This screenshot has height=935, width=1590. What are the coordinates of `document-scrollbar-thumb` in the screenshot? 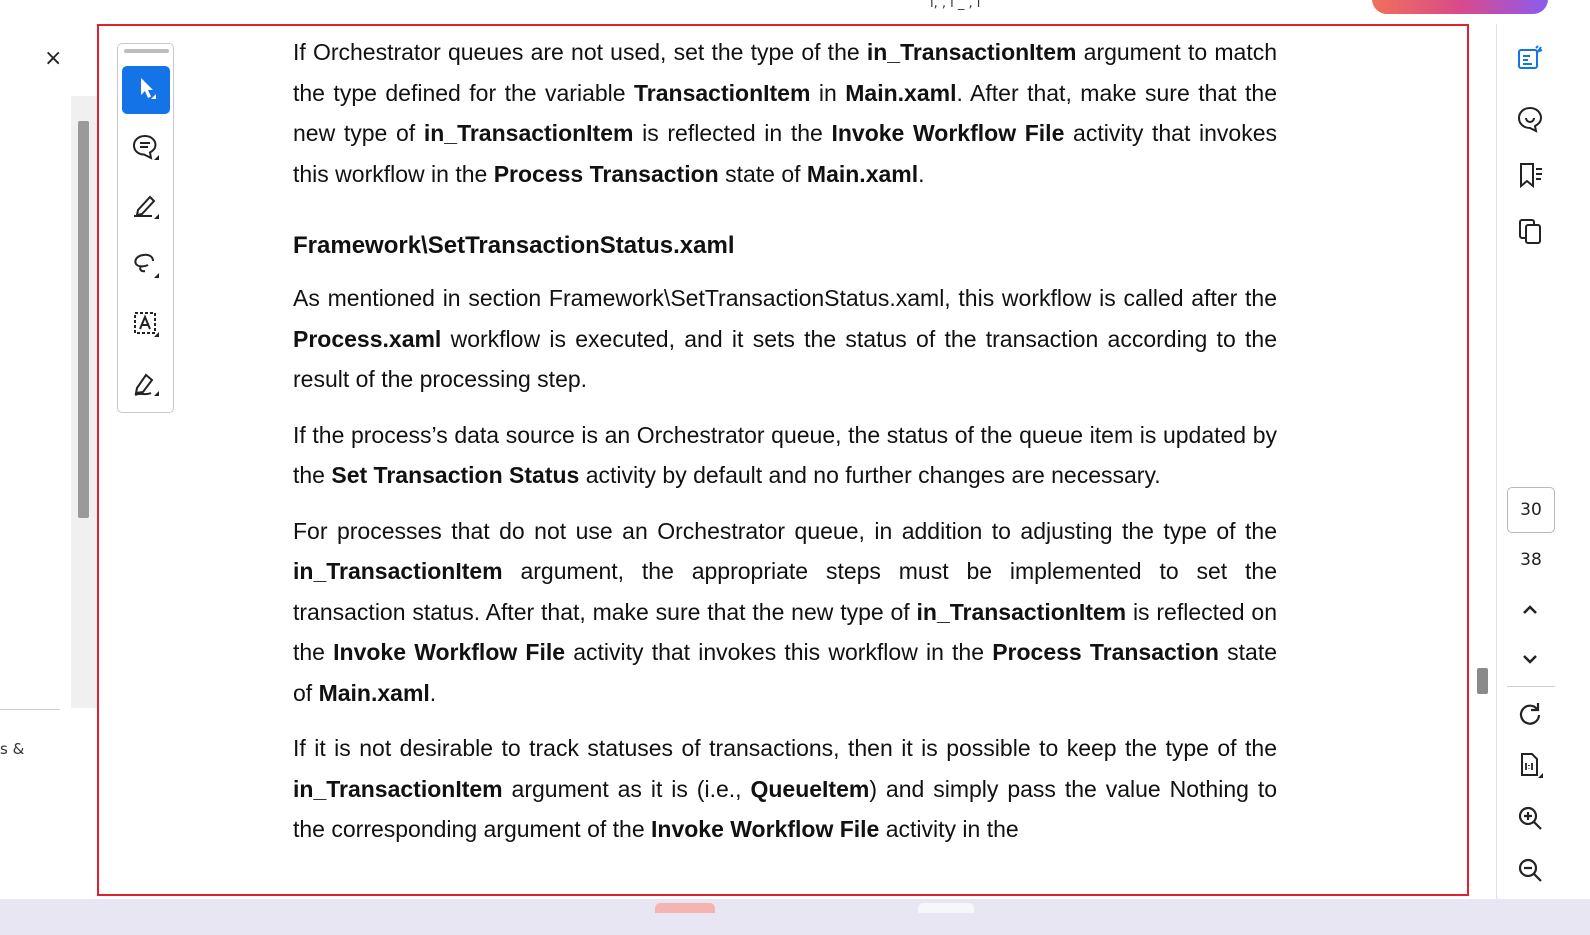 It's located at (1482, 681).